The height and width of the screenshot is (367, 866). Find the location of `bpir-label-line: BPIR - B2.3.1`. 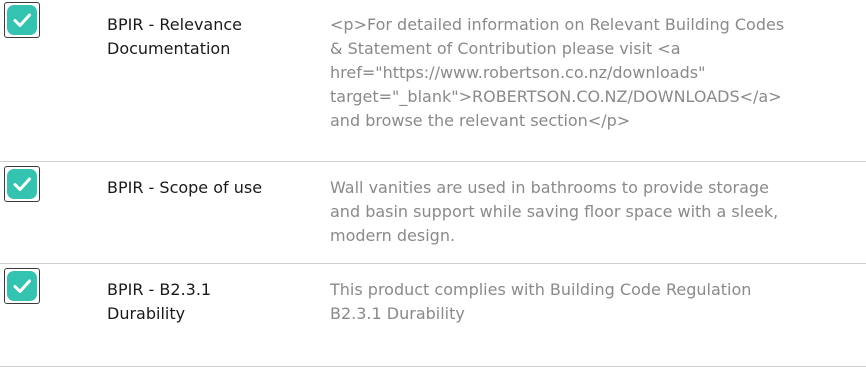

bpir-label-line: BPIR - B2.3.1 is located at coordinates (159, 289).